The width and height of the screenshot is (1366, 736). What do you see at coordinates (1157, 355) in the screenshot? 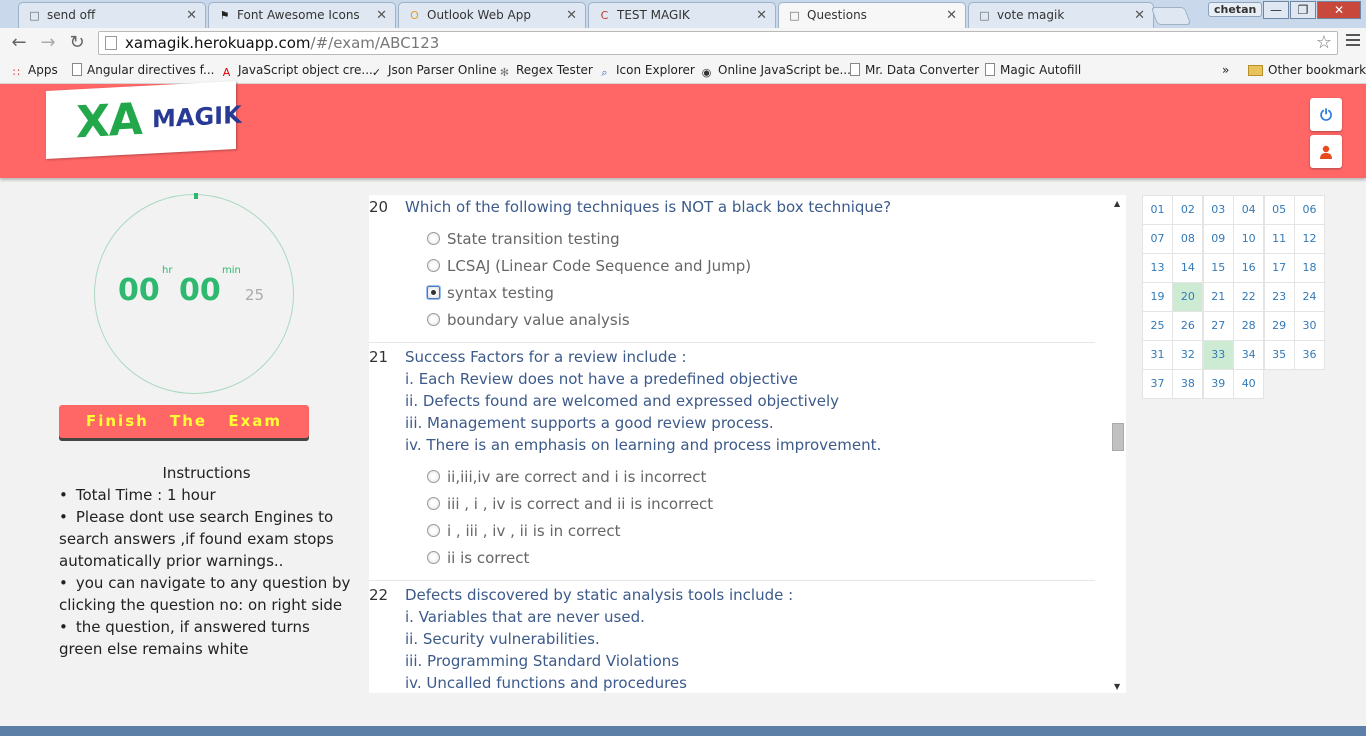
I see `question-nav-cell: 31` at bounding box center [1157, 355].